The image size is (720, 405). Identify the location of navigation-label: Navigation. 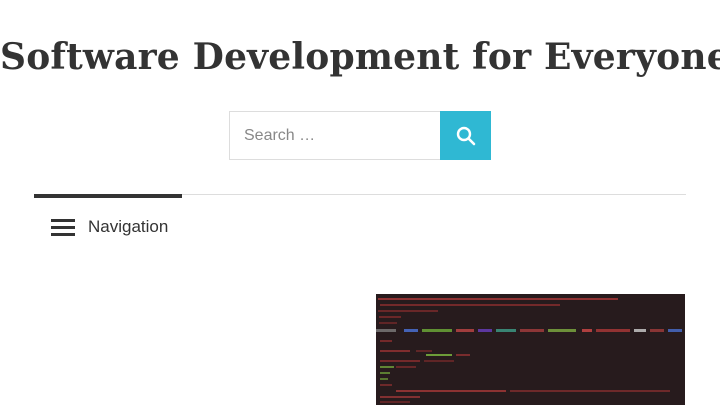
(128, 226).